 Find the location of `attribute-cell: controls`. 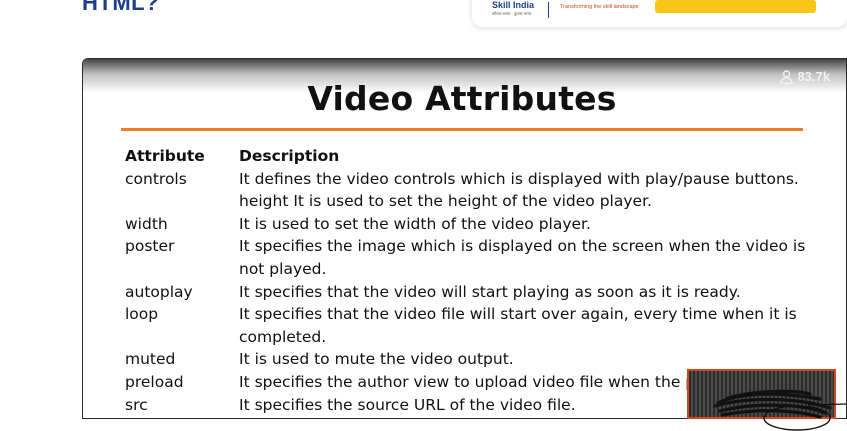

attribute-cell: controls is located at coordinates (156, 178).